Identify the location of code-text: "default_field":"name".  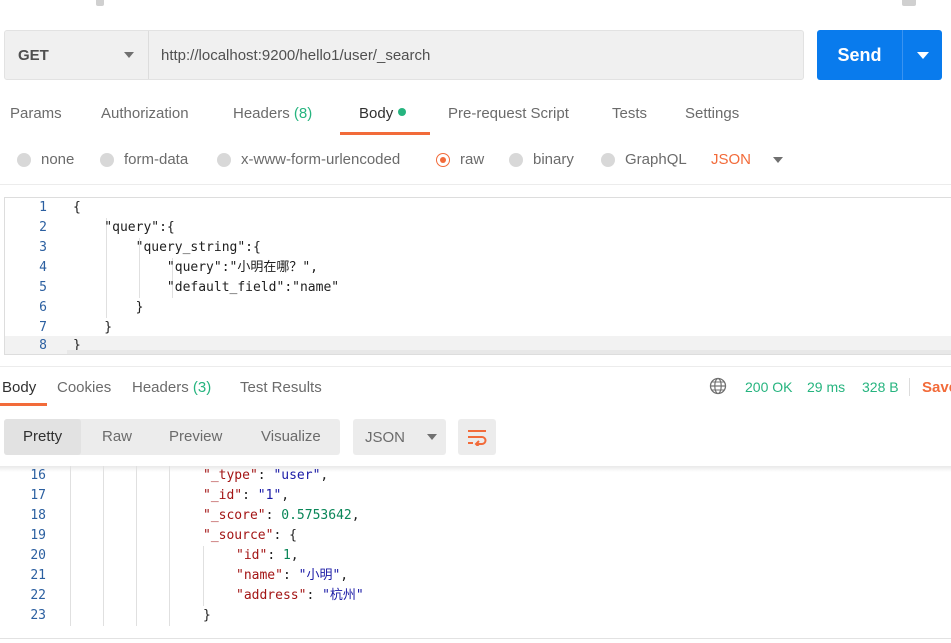
(206, 287).